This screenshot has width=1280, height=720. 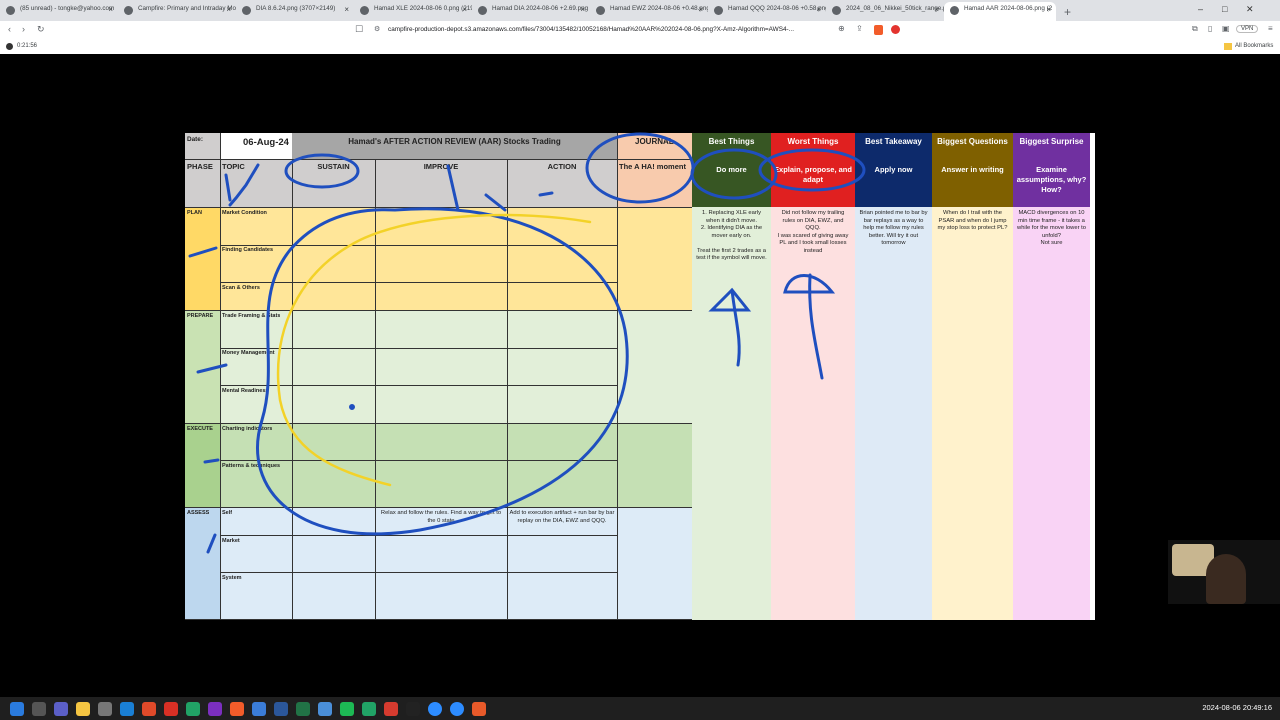 I want to click on column-subtitle: Answer in writing, so click(x=972, y=170).